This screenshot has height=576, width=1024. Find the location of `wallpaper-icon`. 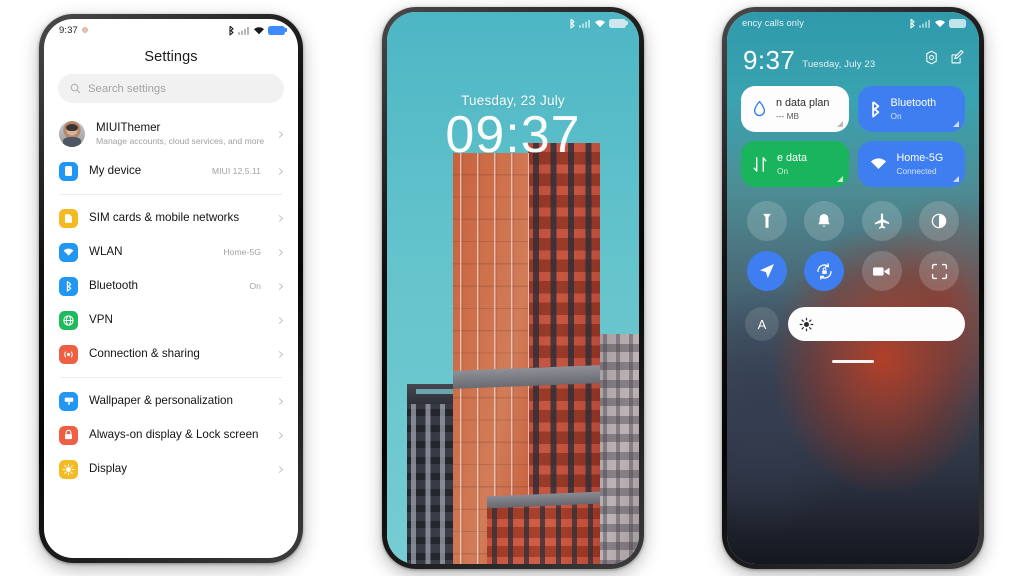

wallpaper-icon is located at coordinates (68, 401).